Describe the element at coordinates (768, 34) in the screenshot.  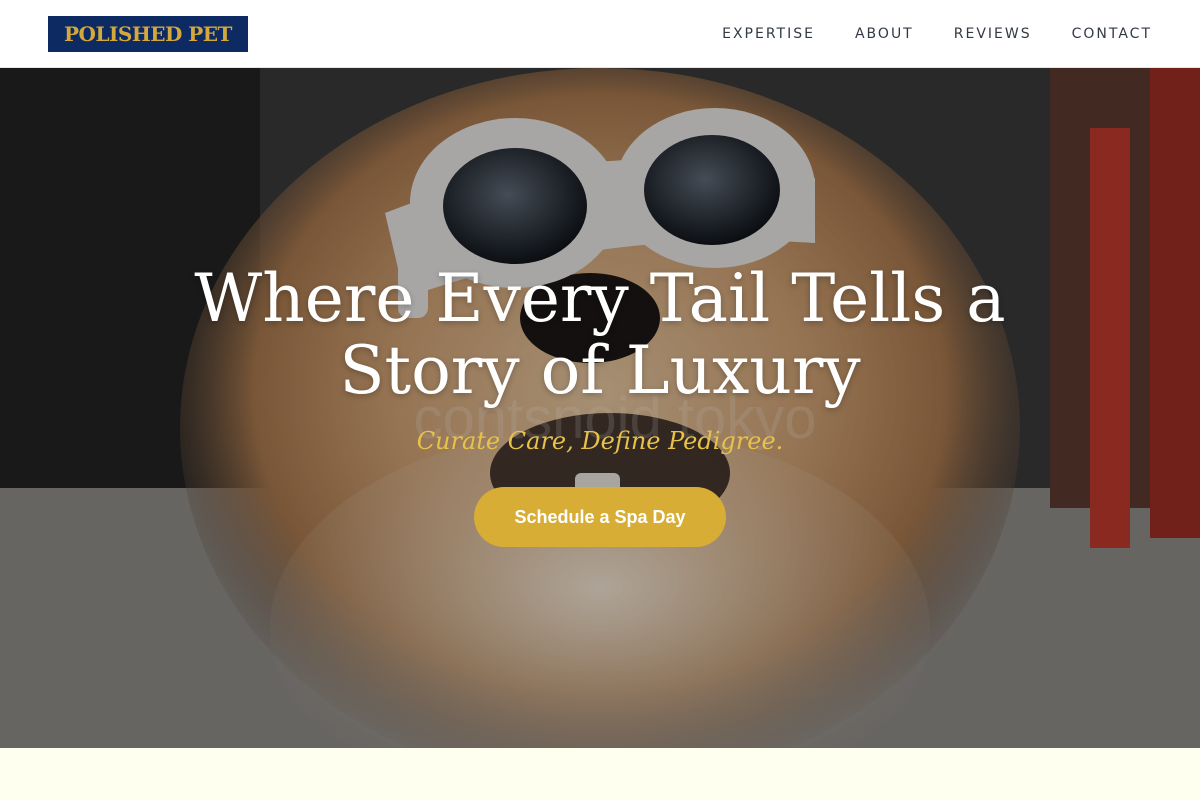
I see `nav-expertise: EXPERTISE` at that location.